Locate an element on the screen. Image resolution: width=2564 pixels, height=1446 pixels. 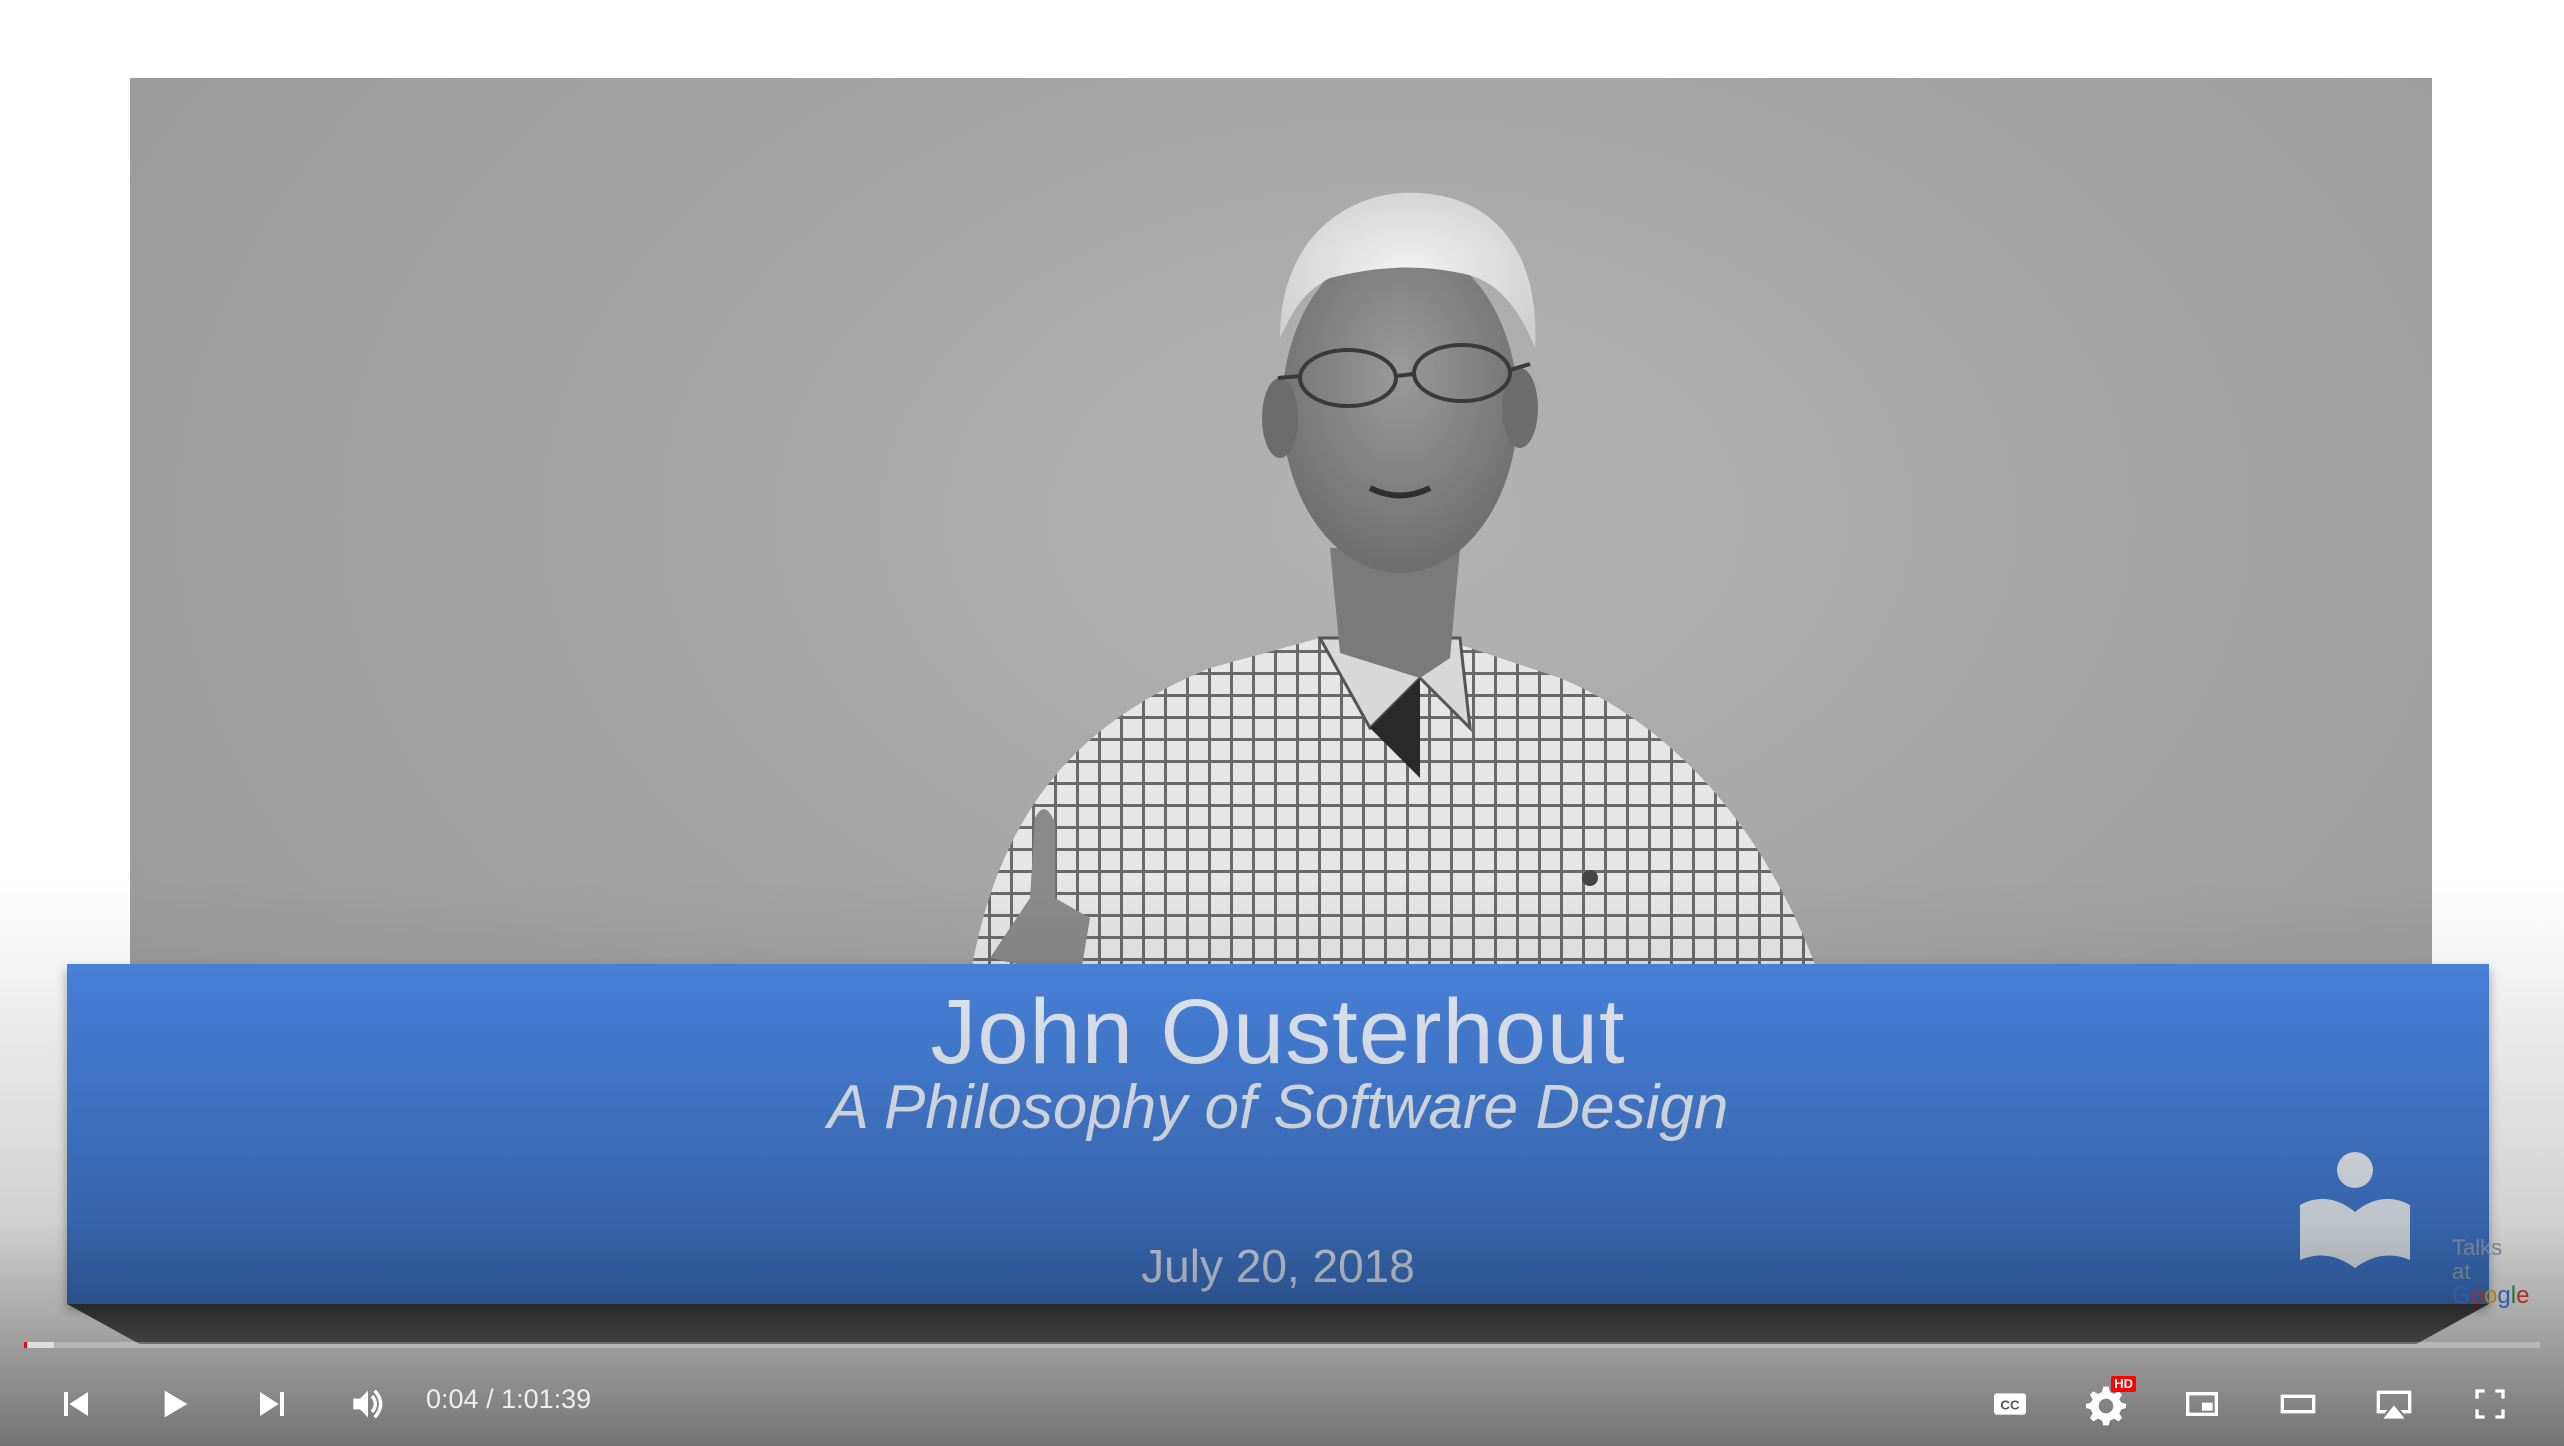
next-icon is located at coordinates (272, 1404).